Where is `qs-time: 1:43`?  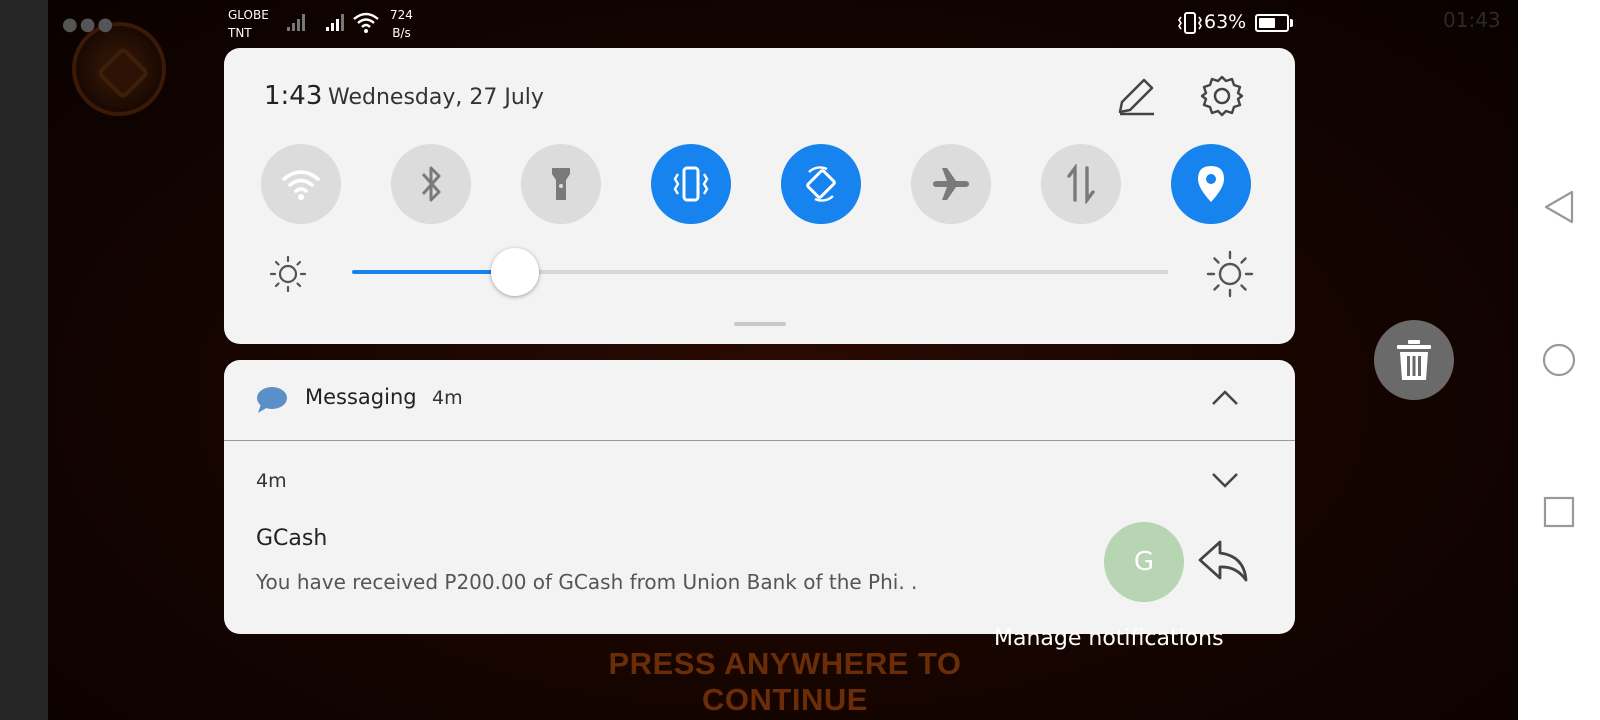
qs-time: 1:43 is located at coordinates (293, 96).